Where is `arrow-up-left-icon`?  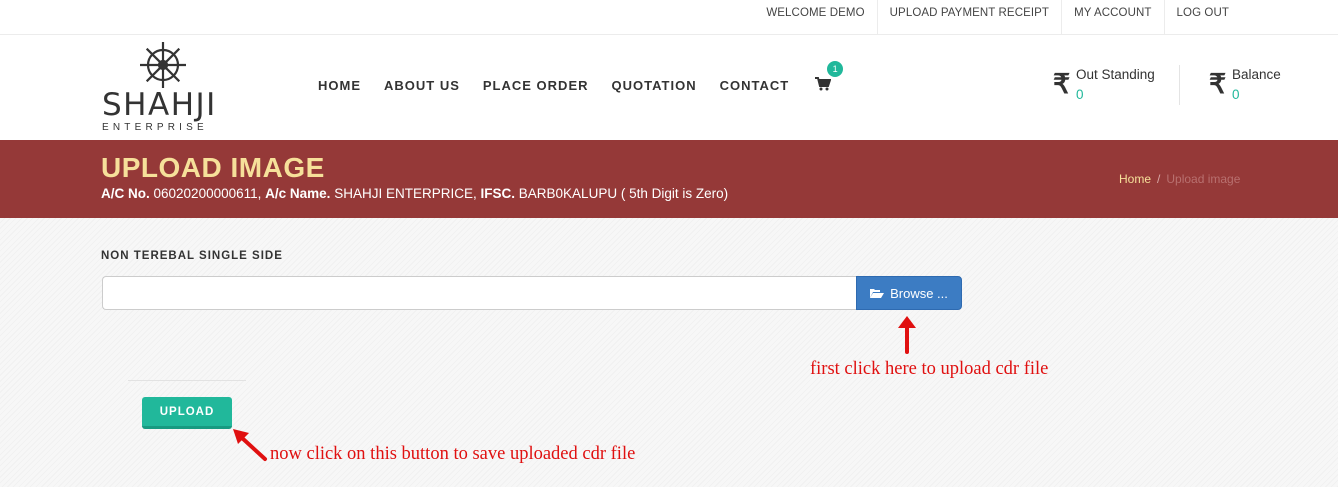 arrow-up-left-icon is located at coordinates (250, 445).